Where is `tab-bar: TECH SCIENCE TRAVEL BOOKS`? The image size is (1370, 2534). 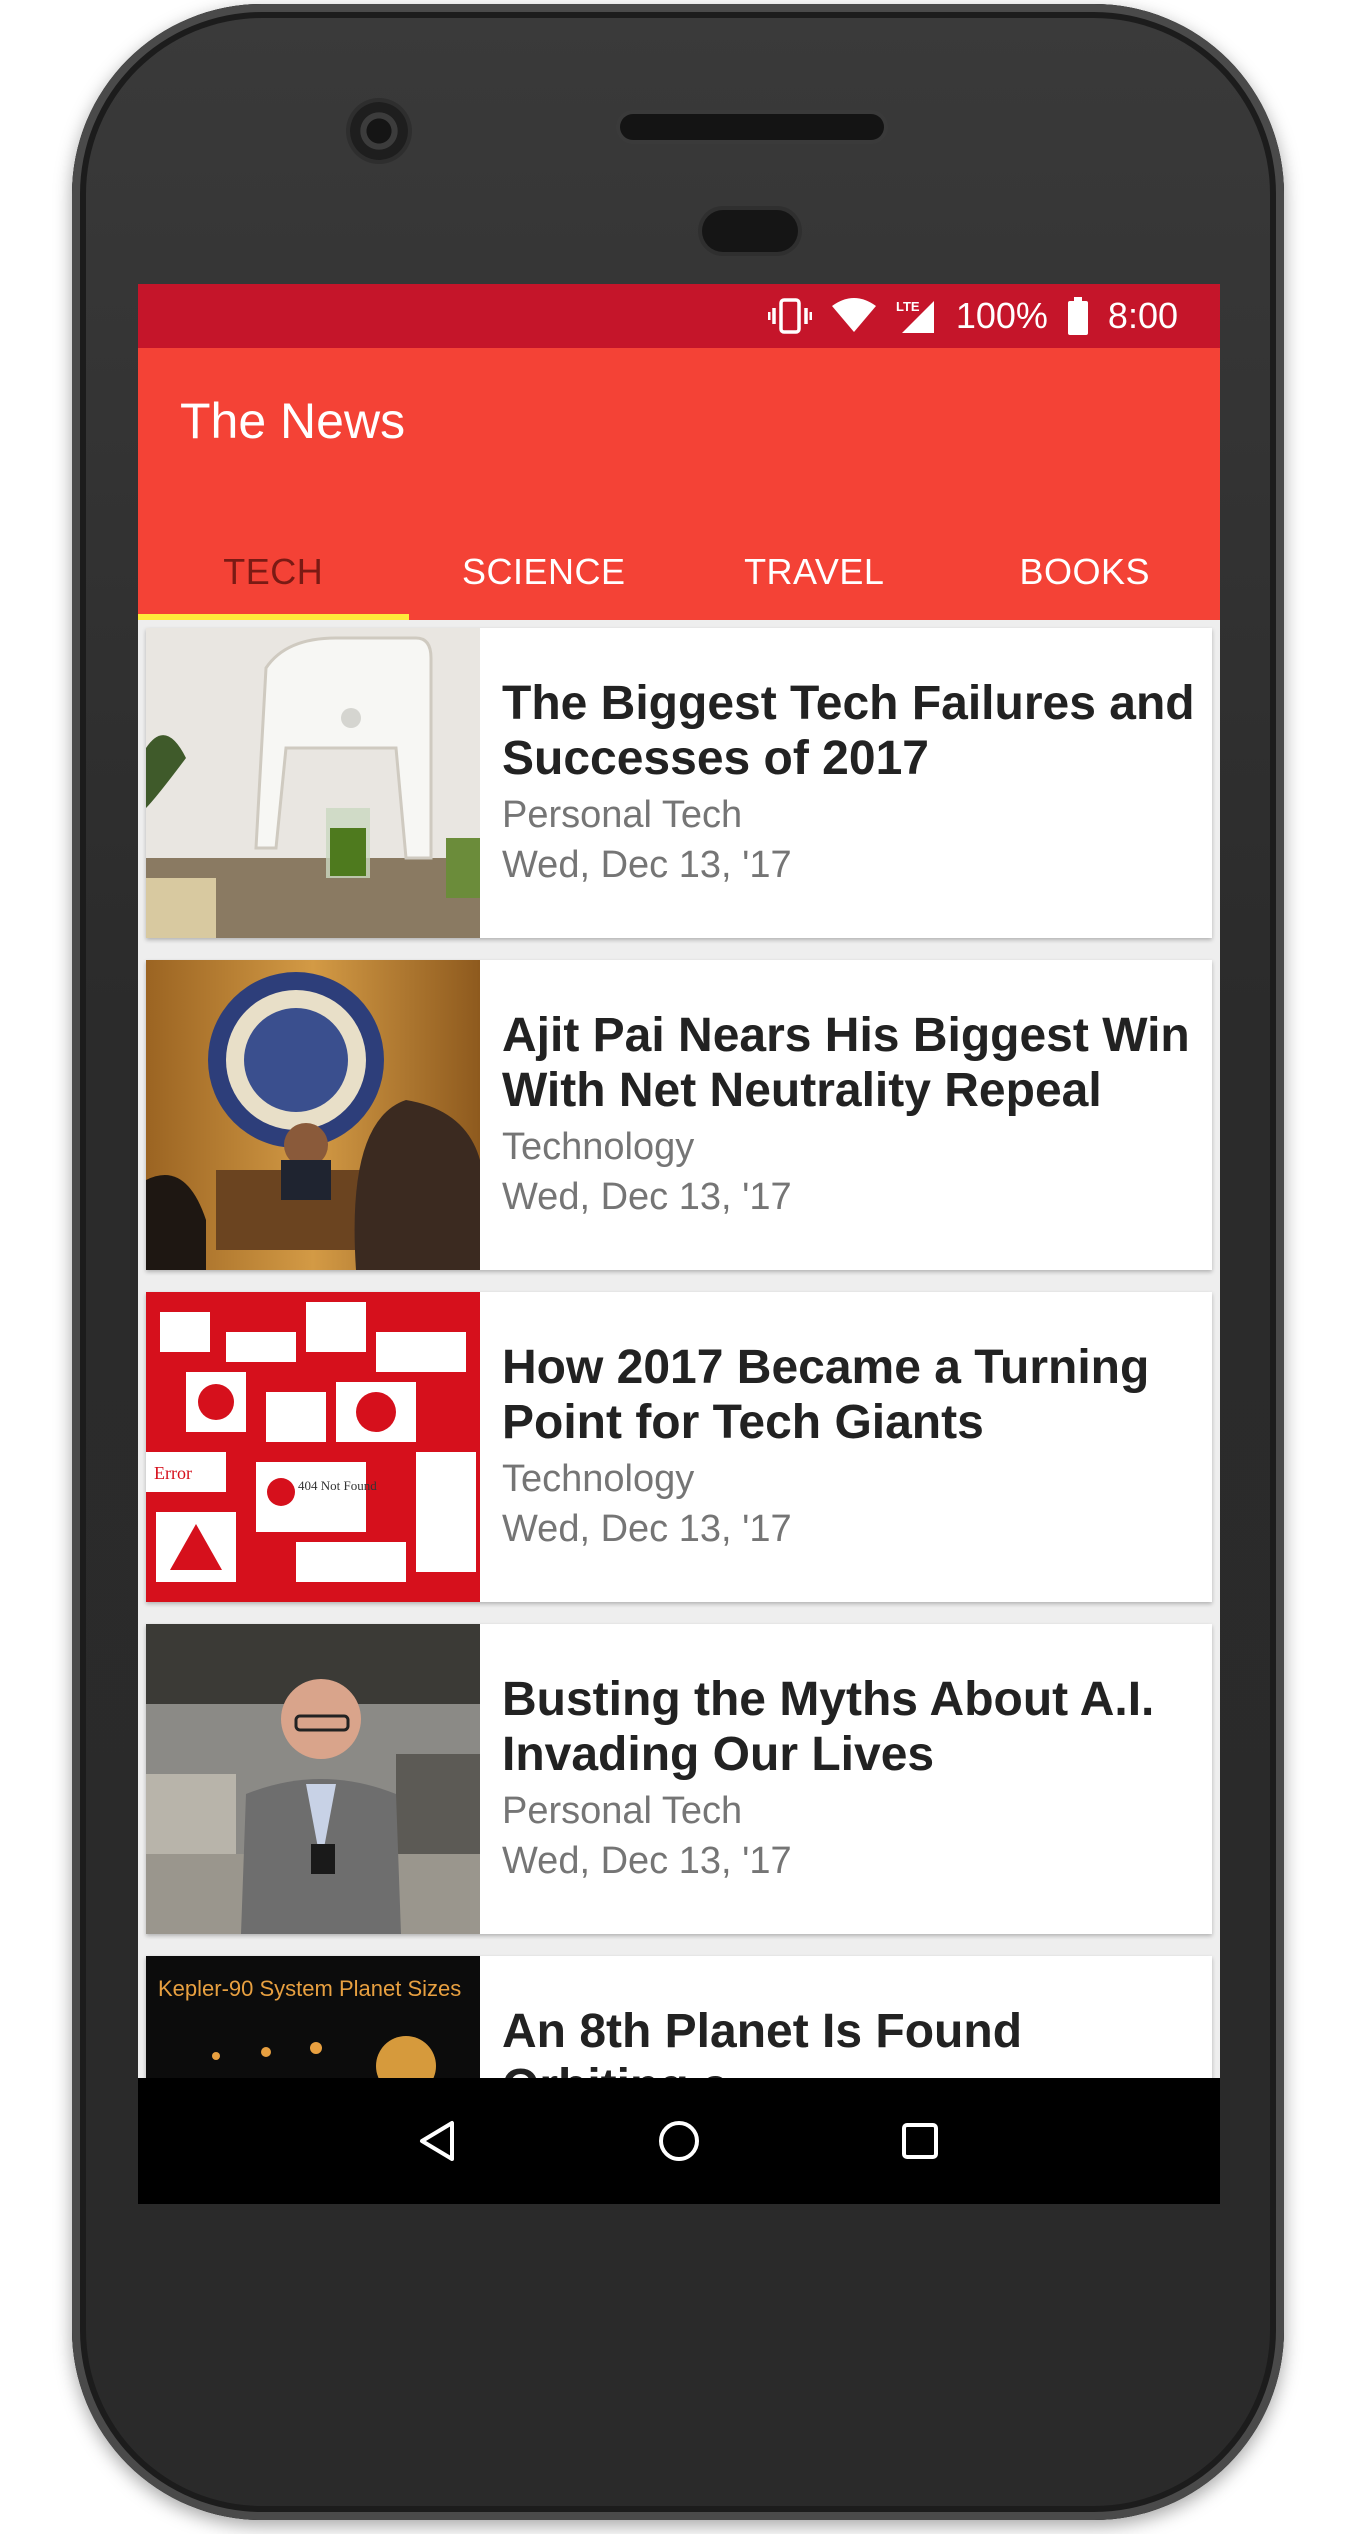
tab-bar: TECH SCIENCE TRAVEL BOOKS is located at coordinates (679, 572).